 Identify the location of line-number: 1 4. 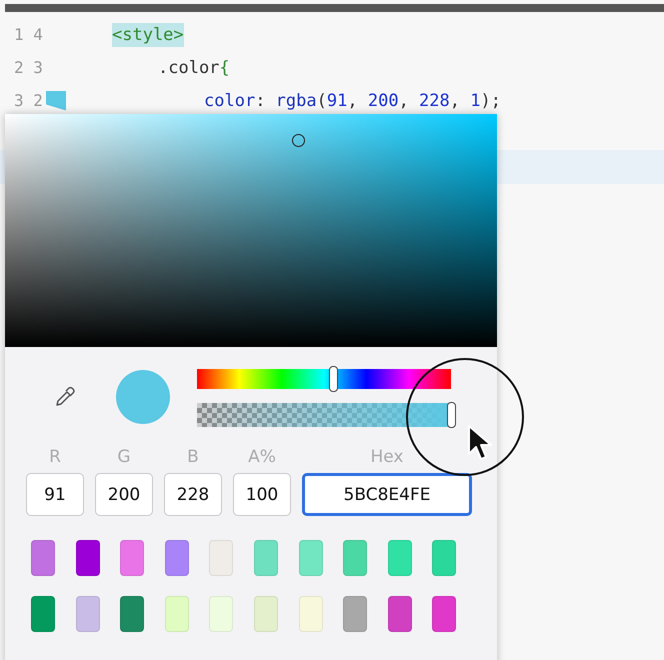
(29, 34).